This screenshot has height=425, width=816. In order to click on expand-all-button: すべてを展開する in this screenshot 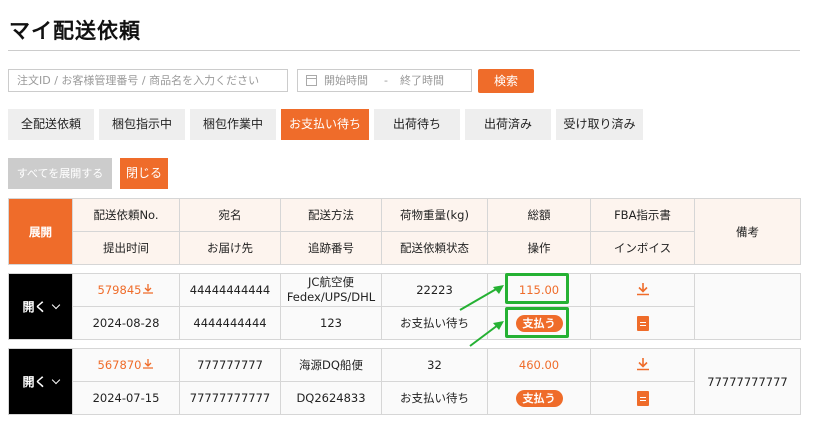, I will do `click(60, 173)`.